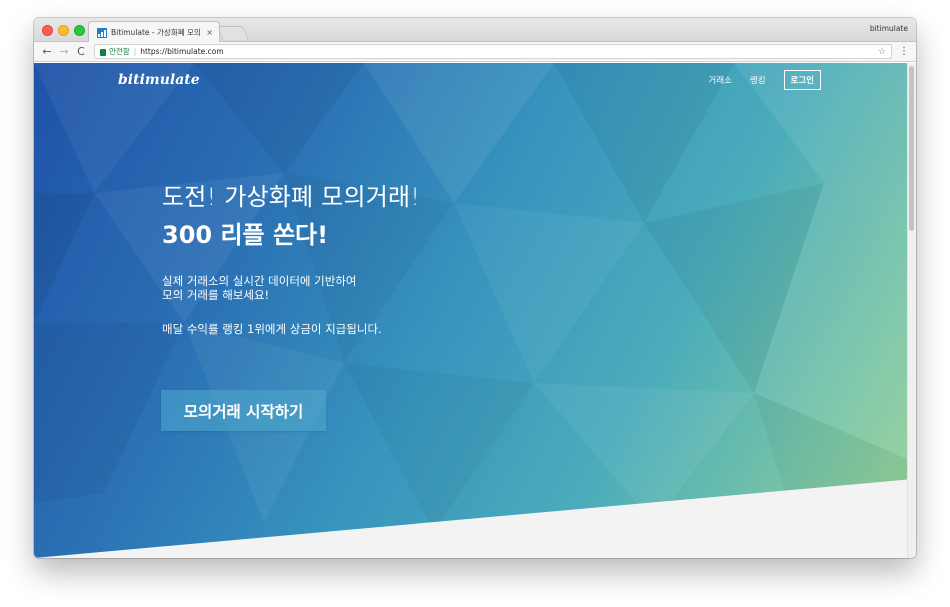 This screenshot has width=950, height=607. Describe the element at coordinates (233, 33) in the screenshot. I see `new-tab-button` at that location.